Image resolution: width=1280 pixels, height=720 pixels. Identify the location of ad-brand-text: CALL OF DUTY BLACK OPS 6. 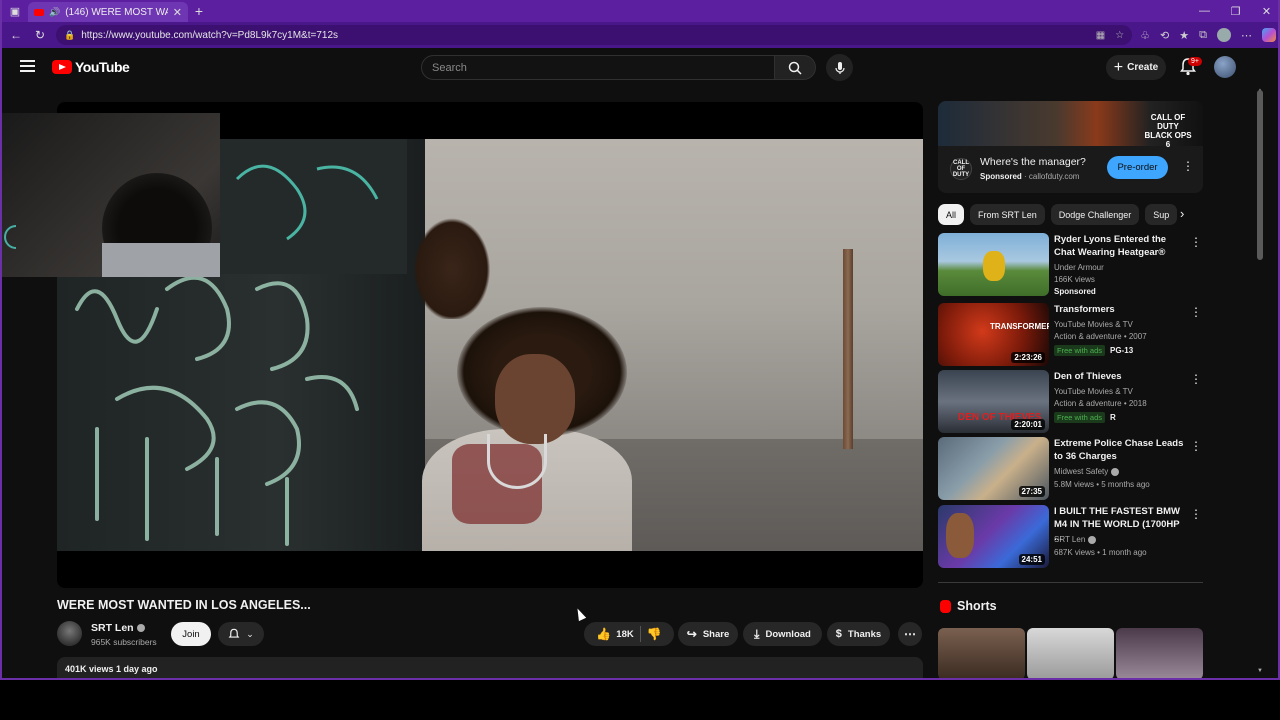
(1168, 131).